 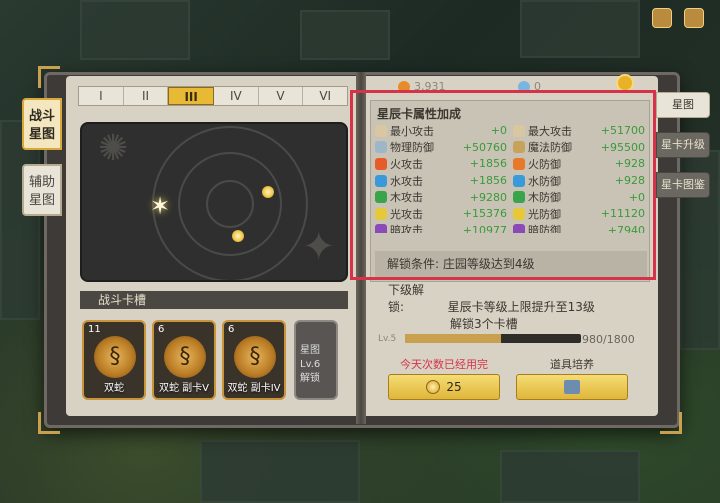 I want to click on attribute-row: 木防御 +0, so click(x=580, y=197).